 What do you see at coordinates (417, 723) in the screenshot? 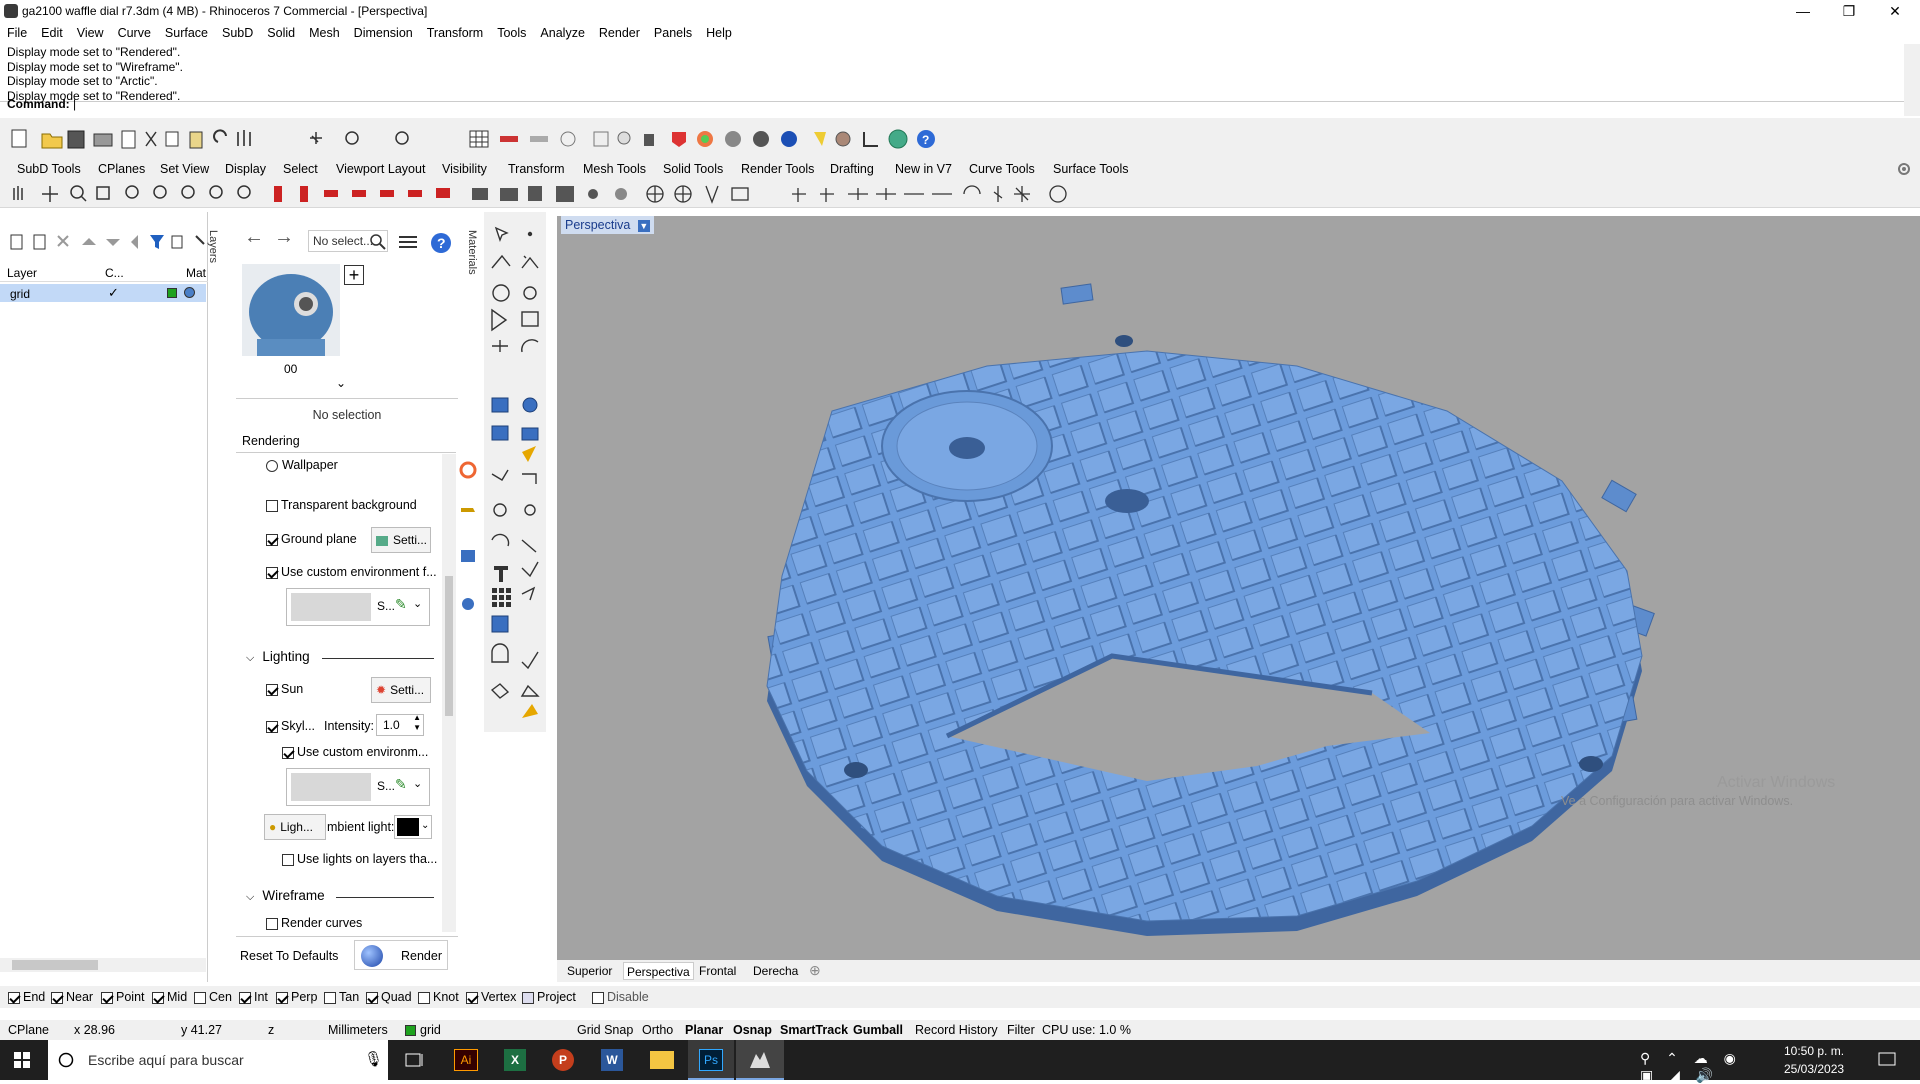
I see `spinner-arrows-icon: ▲ ▼` at bounding box center [417, 723].